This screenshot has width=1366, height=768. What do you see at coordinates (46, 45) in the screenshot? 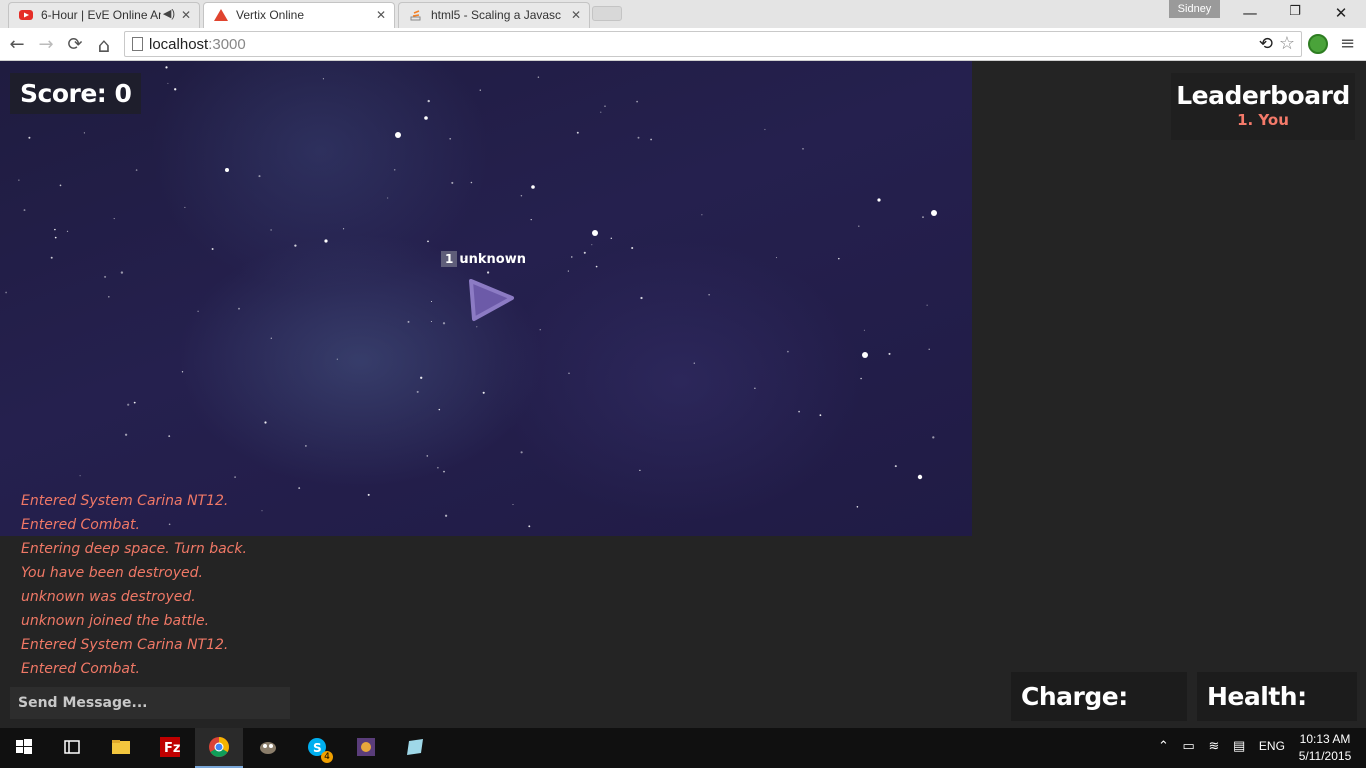
I see `forward-icon: →` at bounding box center [46, 45].